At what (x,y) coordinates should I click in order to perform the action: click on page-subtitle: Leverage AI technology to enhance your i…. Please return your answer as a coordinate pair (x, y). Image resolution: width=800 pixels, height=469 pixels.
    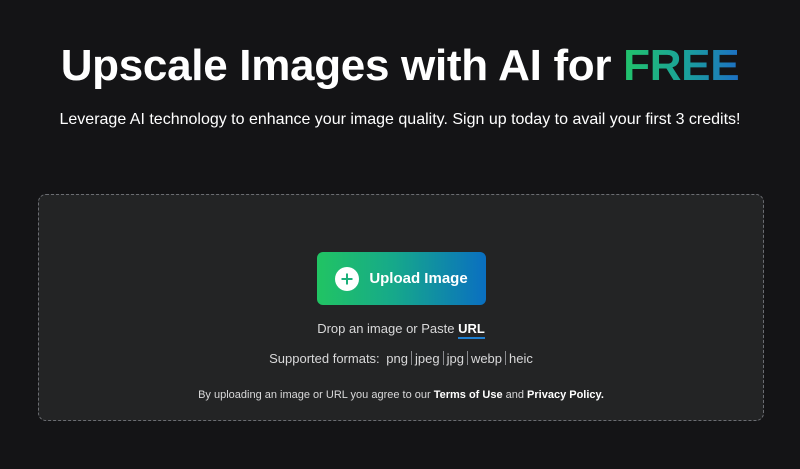
    Looking at the image, I should click on (400, 119).